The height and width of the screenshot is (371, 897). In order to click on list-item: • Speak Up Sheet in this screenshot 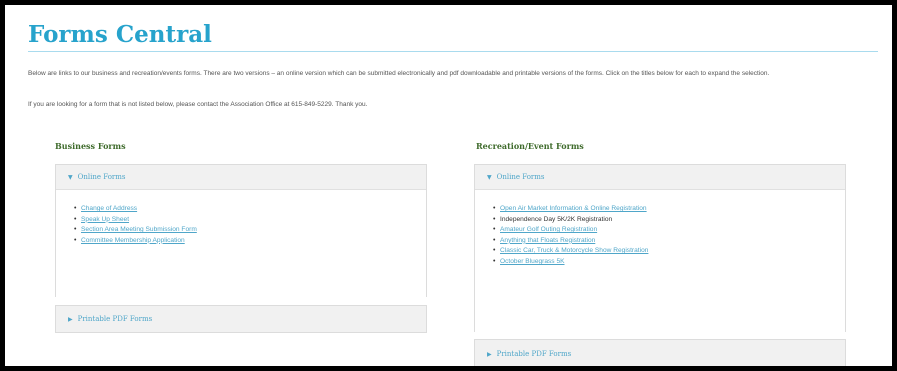, I will do `click(102, 219)`.